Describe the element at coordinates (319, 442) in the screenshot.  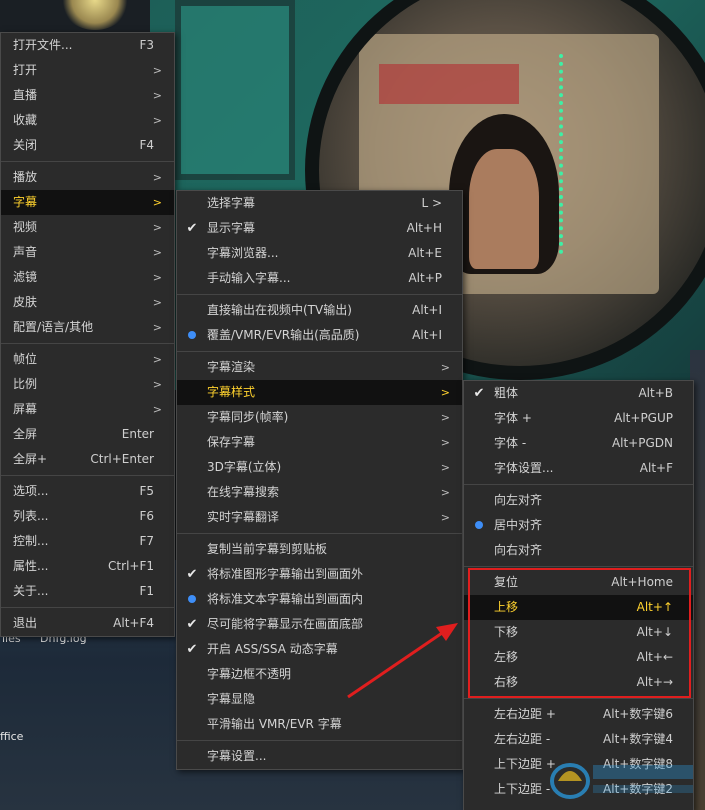
I see `subtitle-menu-item-11: 保存字幕 >` at that location.